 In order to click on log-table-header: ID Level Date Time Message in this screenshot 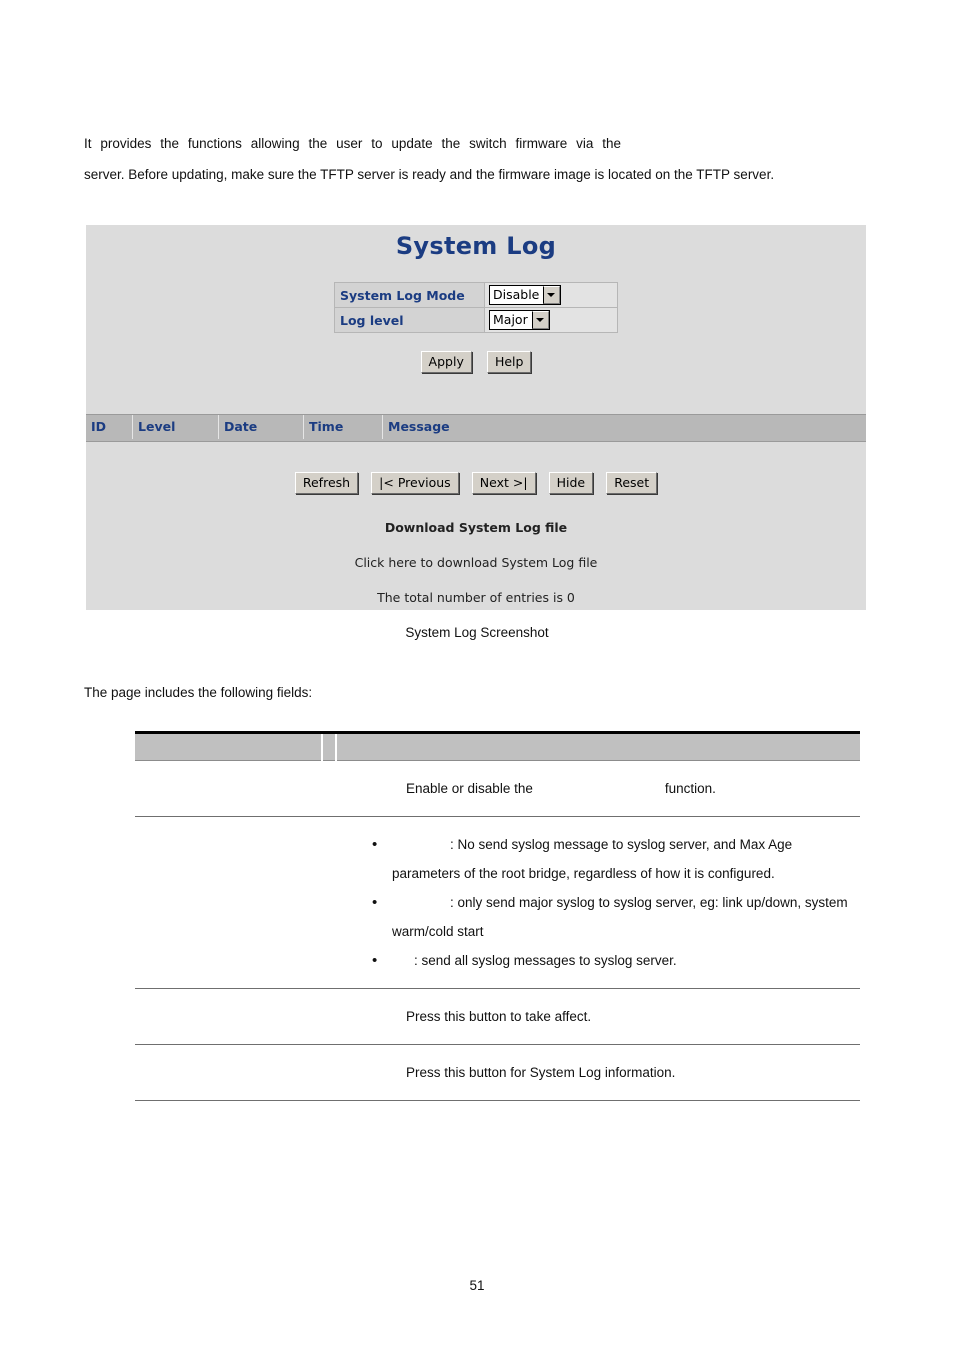, I will do `click(476, 428)`.